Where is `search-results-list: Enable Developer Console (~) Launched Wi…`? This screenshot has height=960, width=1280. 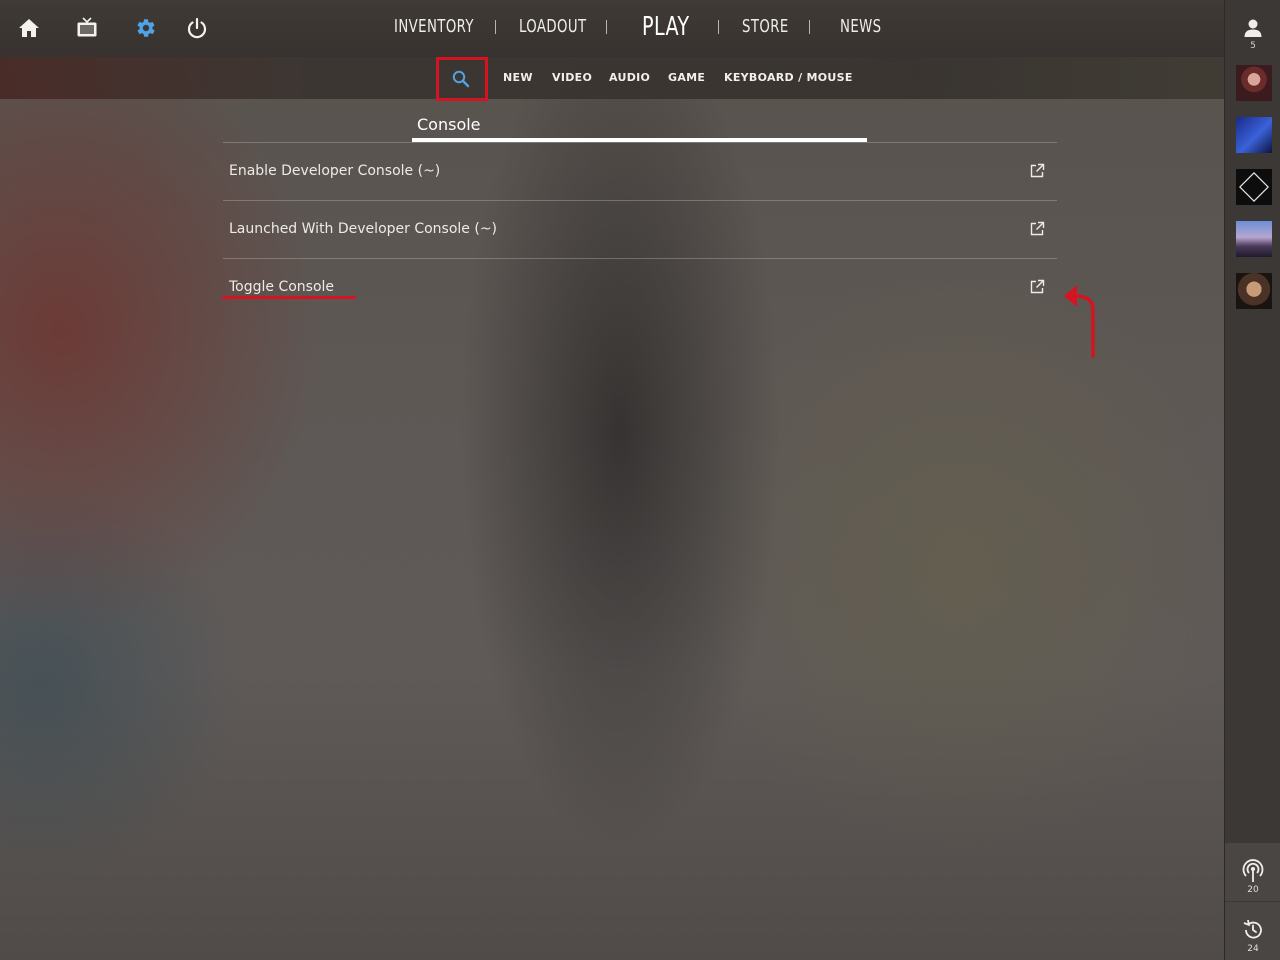
search-results-list: Enable Developer Console (~) Launched Wi… is located at coordinates (640, 229).